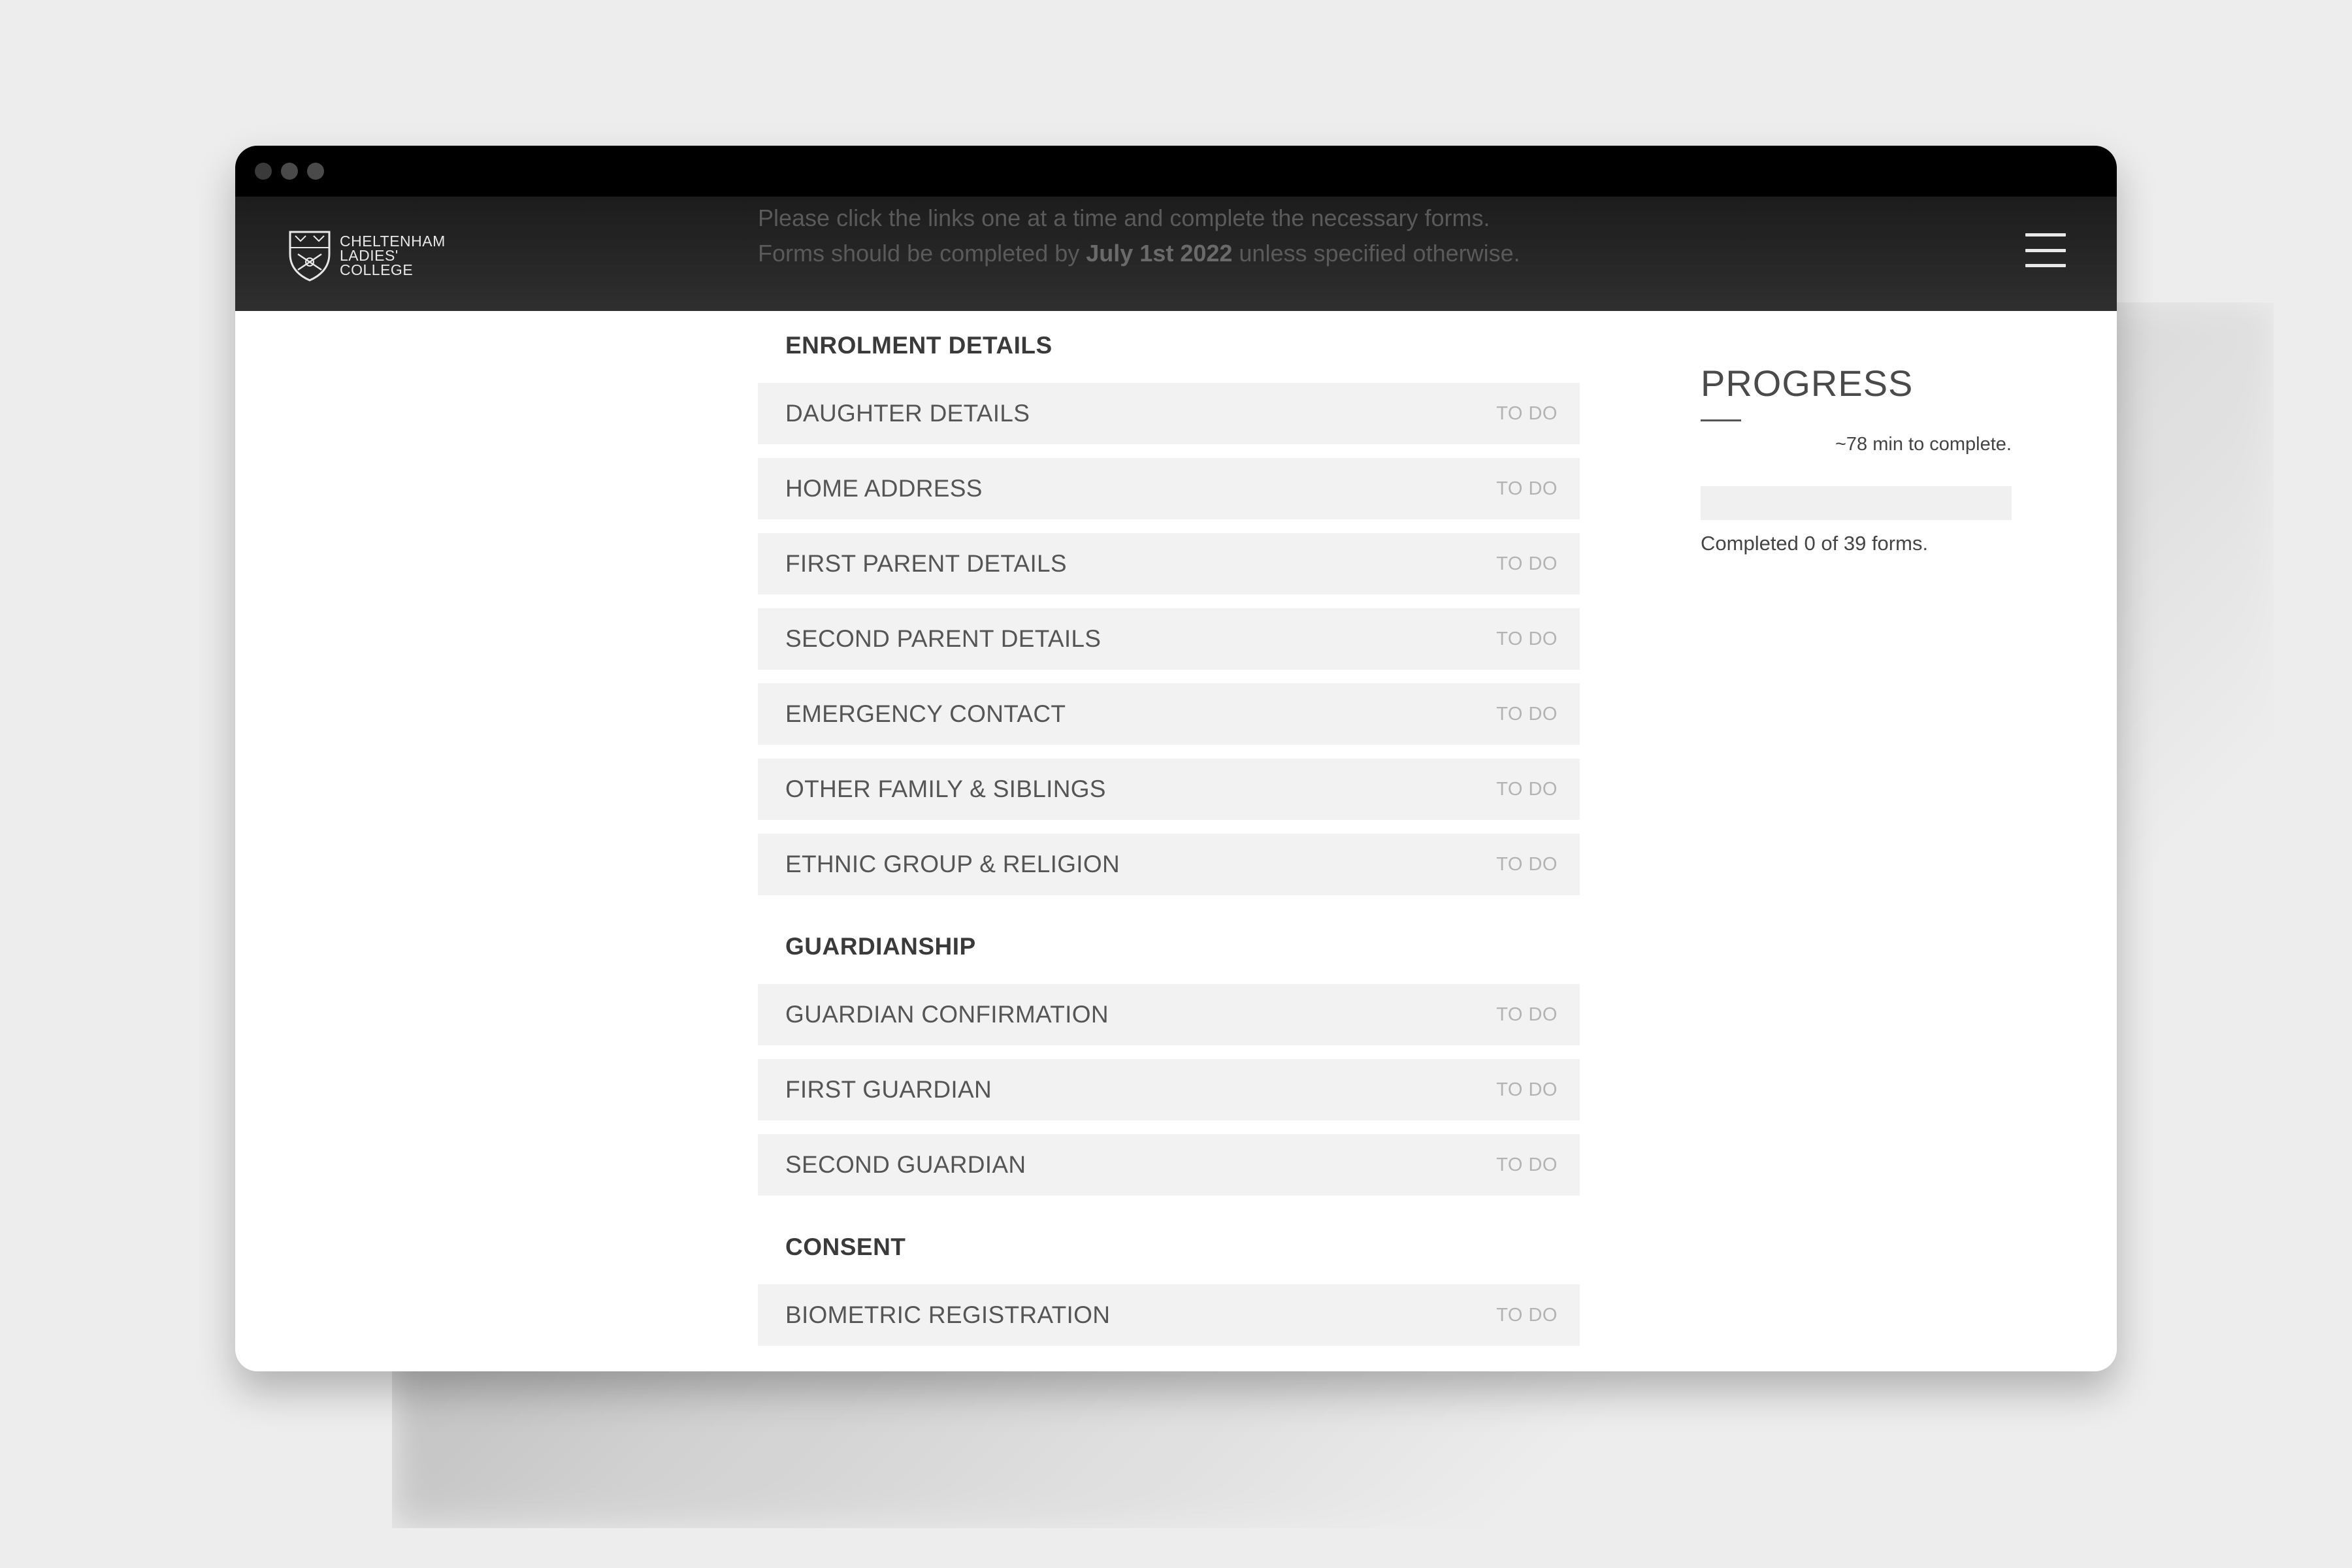  Describe the element at coordinates (1169, 714) in the screenshot. I see `form-emergency-contact: EMERGENCY CONTACT TO DO` at that location.